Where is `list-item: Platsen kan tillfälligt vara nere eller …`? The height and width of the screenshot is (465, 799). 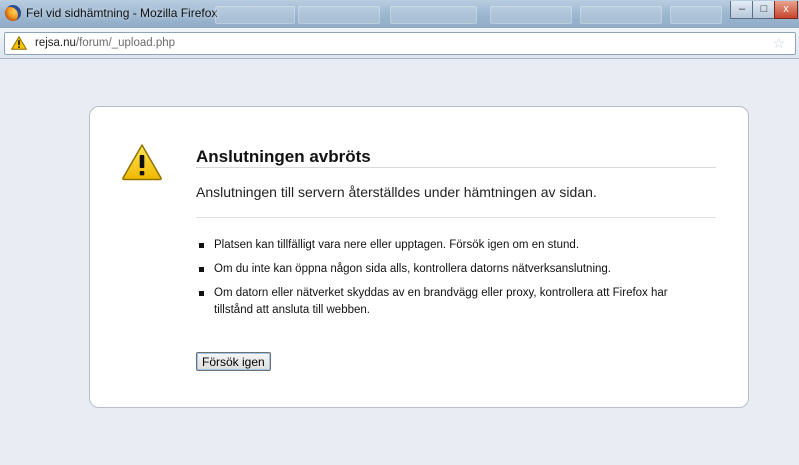
list-item: Platsen kan tillfälligt vara nere eller … is located at coordinates (441, 245).